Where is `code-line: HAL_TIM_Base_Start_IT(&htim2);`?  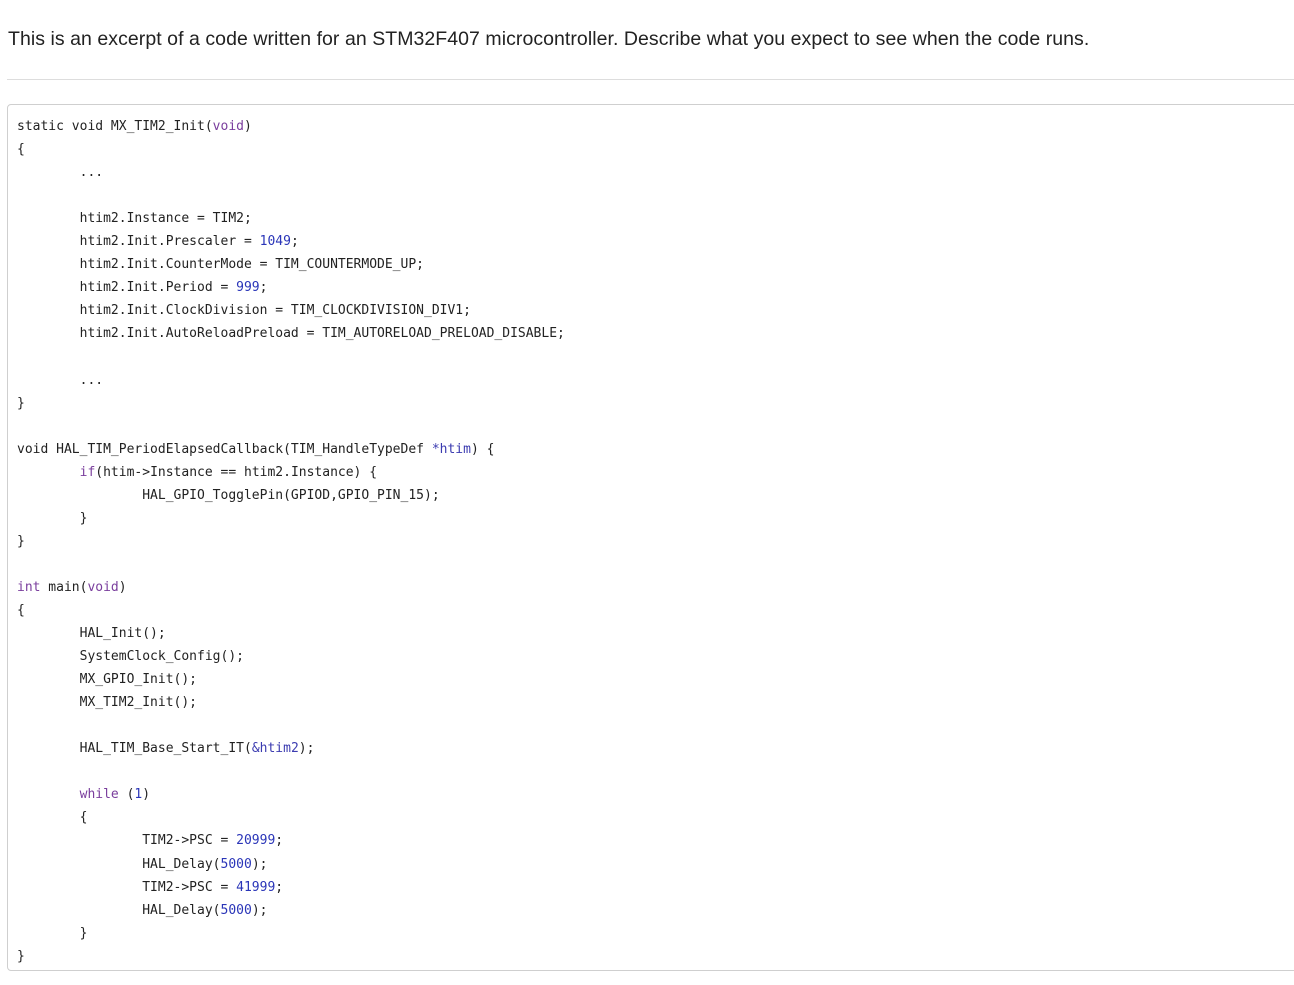
code-line: HAL_TIM_Base_Start_IT(&htim2); is located at coordinates (291, 748).